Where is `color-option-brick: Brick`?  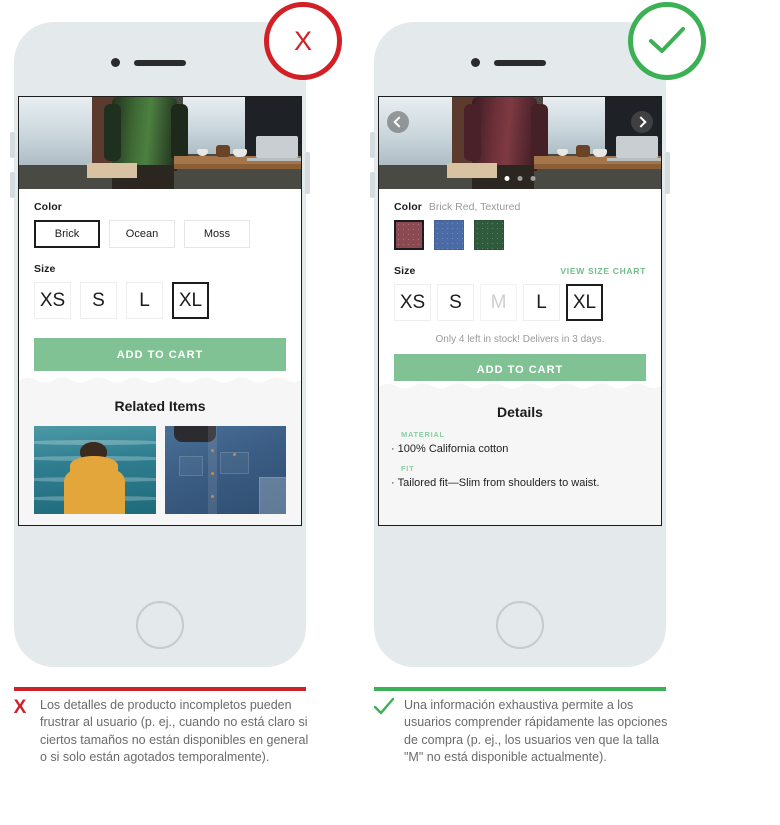 color-option-brick: Brick is located at coordinates (67, 234).